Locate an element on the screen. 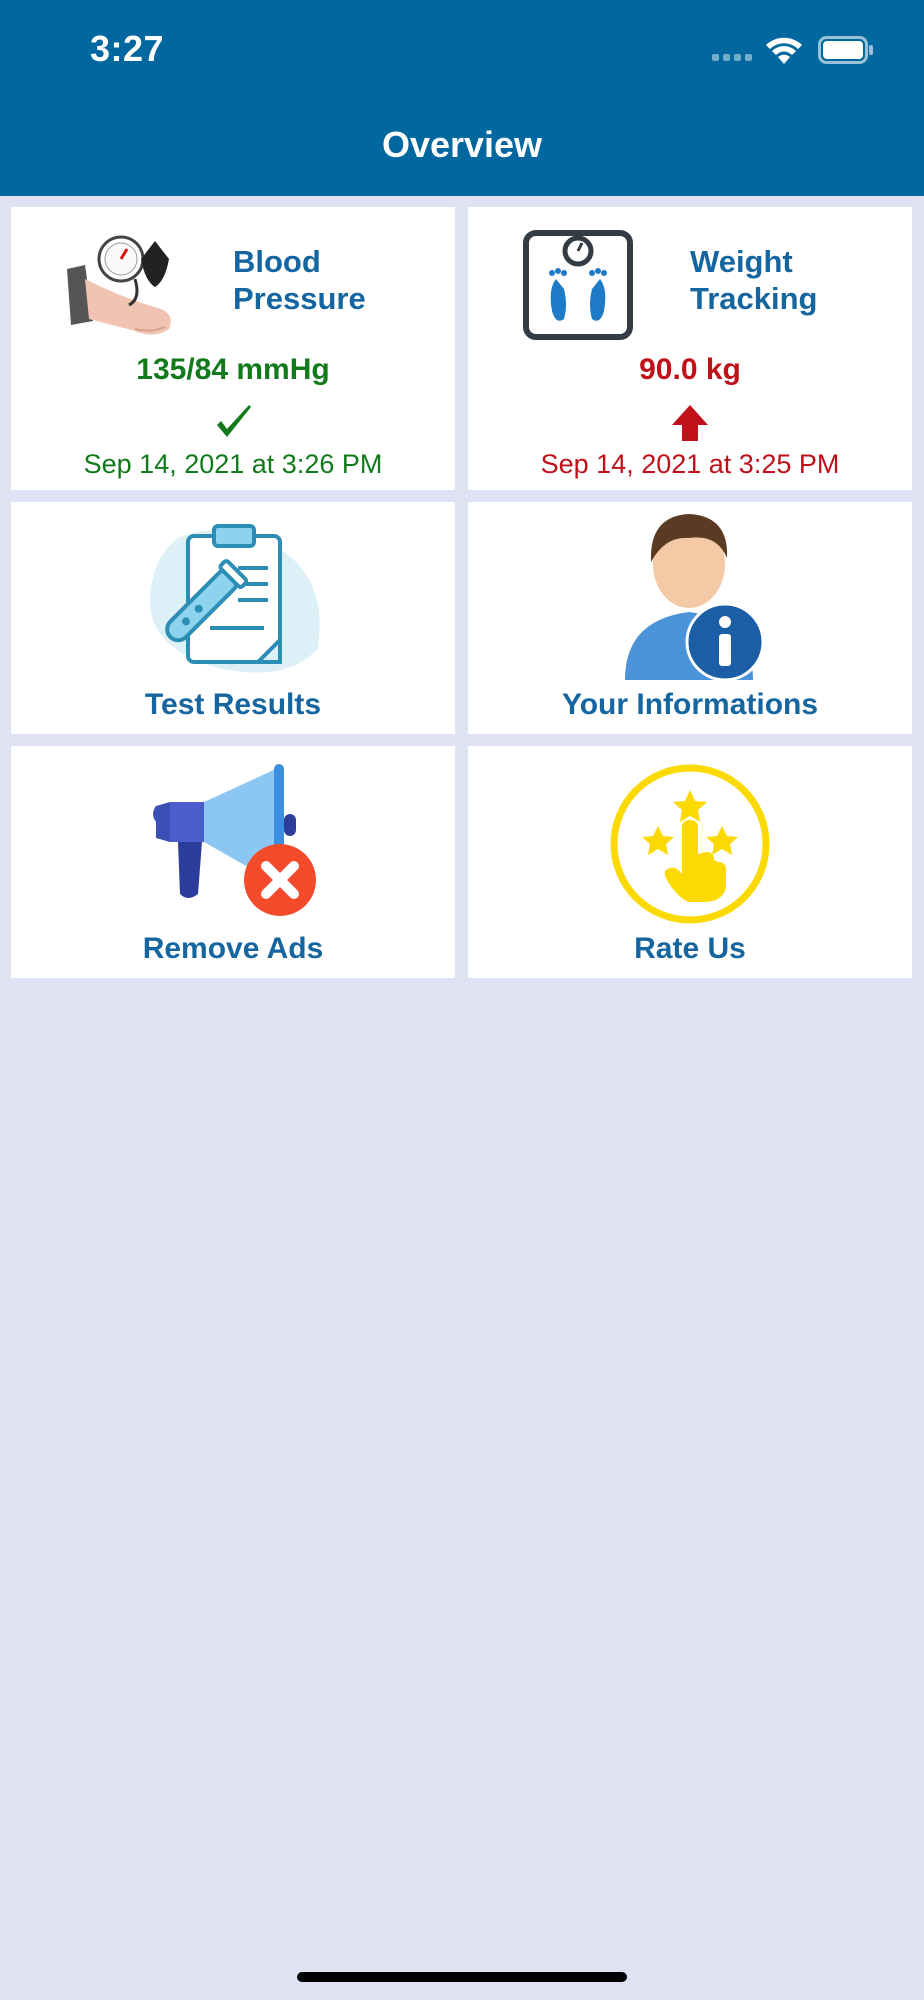 The image size is (924, 2000). hand-stars-icon is located at coordinates (690, 844).